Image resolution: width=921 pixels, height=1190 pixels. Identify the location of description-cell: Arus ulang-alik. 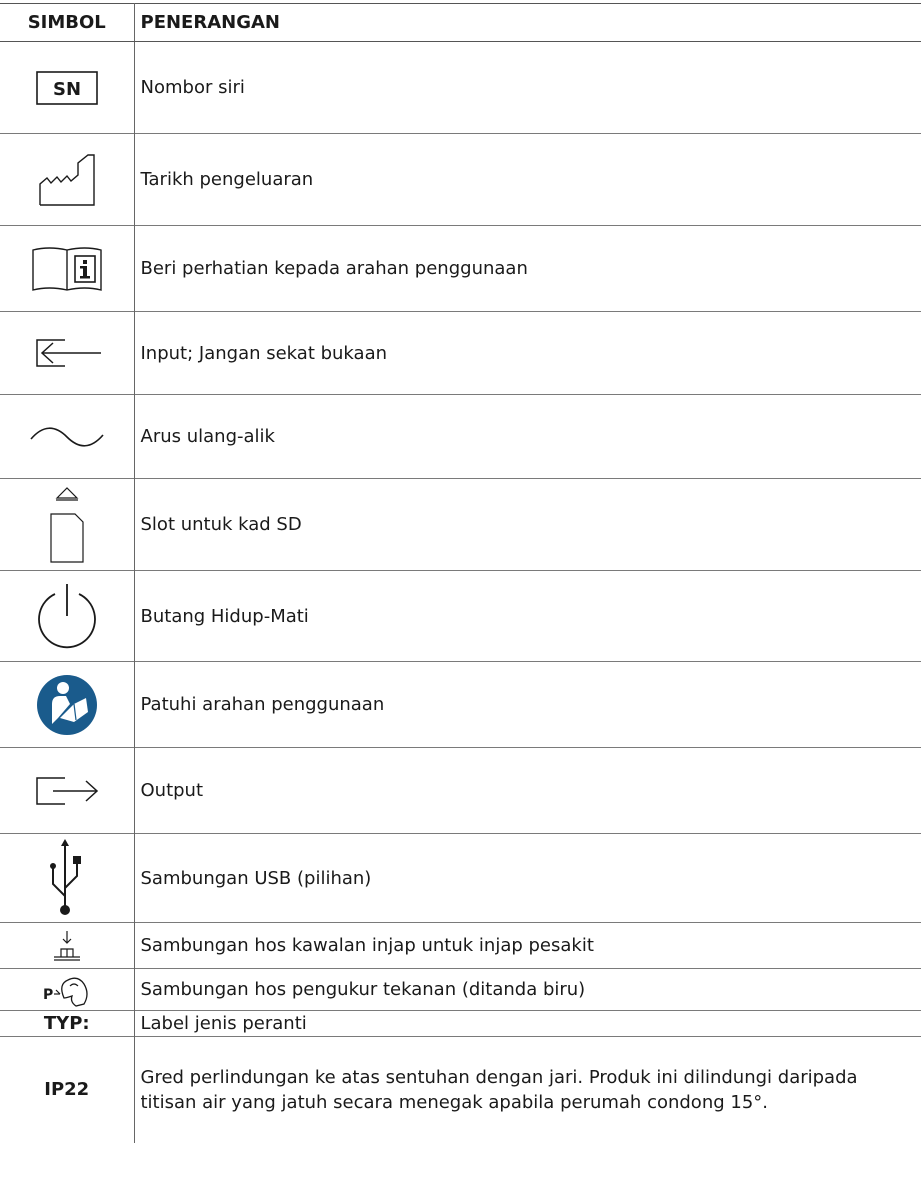
(207, 436).